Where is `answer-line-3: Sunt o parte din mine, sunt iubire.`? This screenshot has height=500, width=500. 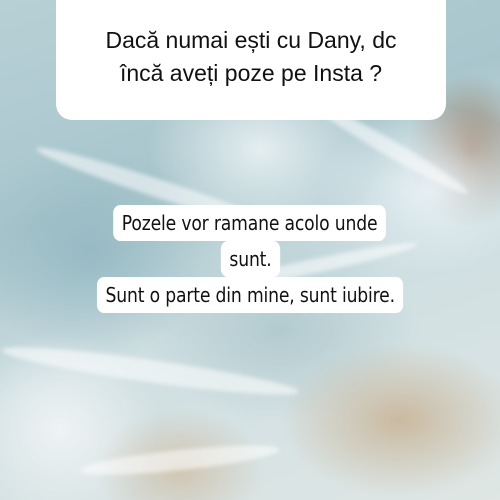 answer-line-3: Sunt o parte din mine, sunt iubire. is located at coordinates (250, 295).